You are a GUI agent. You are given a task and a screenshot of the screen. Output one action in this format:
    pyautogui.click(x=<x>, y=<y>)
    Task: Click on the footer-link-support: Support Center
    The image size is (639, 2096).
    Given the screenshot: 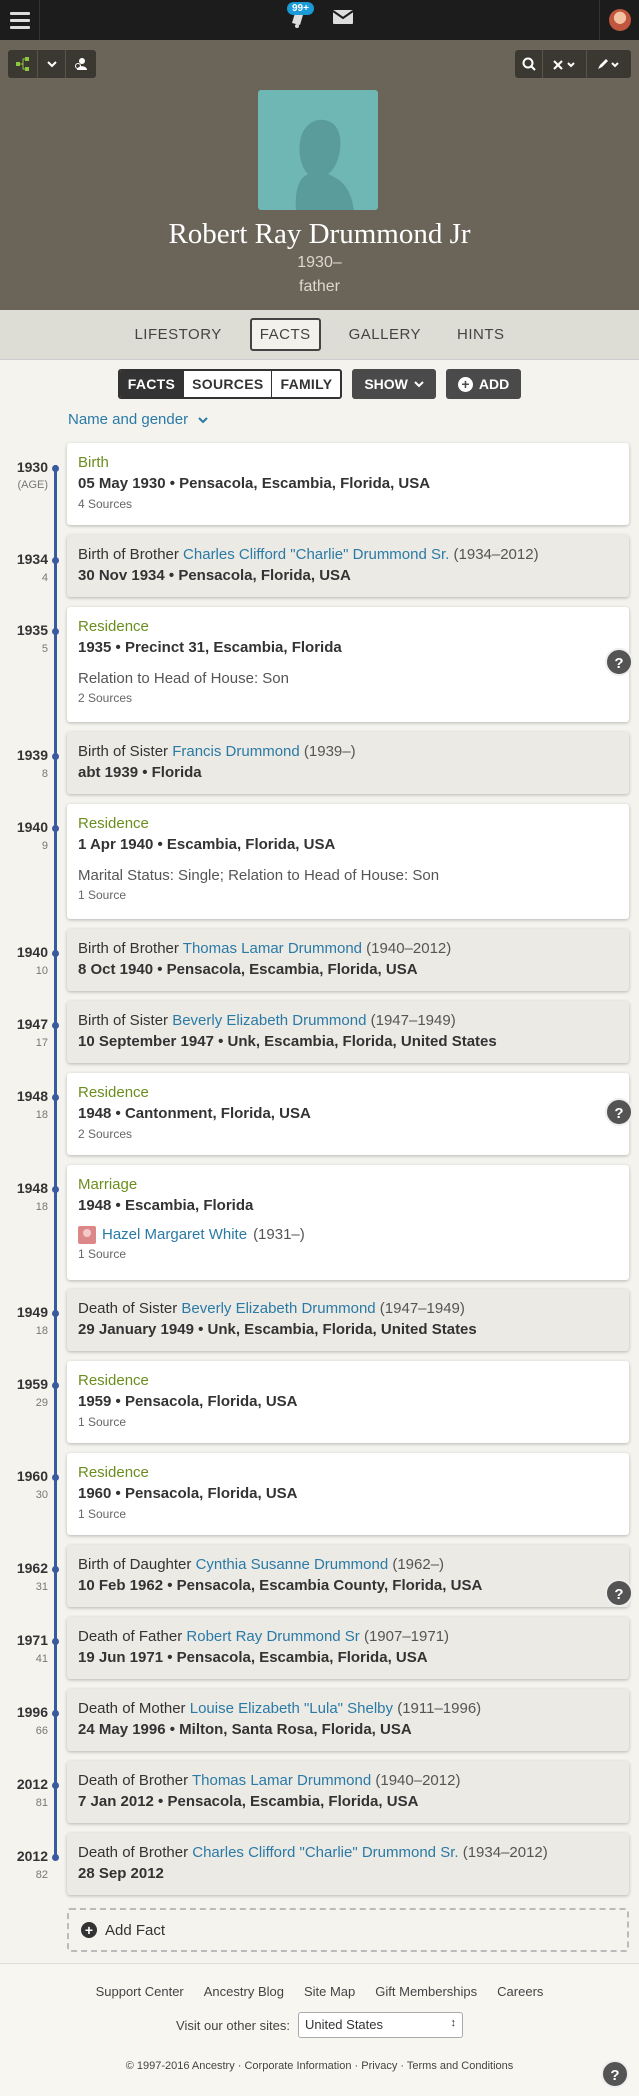 What is the action you would take?
    pyautogui.click(x=140, y=1991)
    